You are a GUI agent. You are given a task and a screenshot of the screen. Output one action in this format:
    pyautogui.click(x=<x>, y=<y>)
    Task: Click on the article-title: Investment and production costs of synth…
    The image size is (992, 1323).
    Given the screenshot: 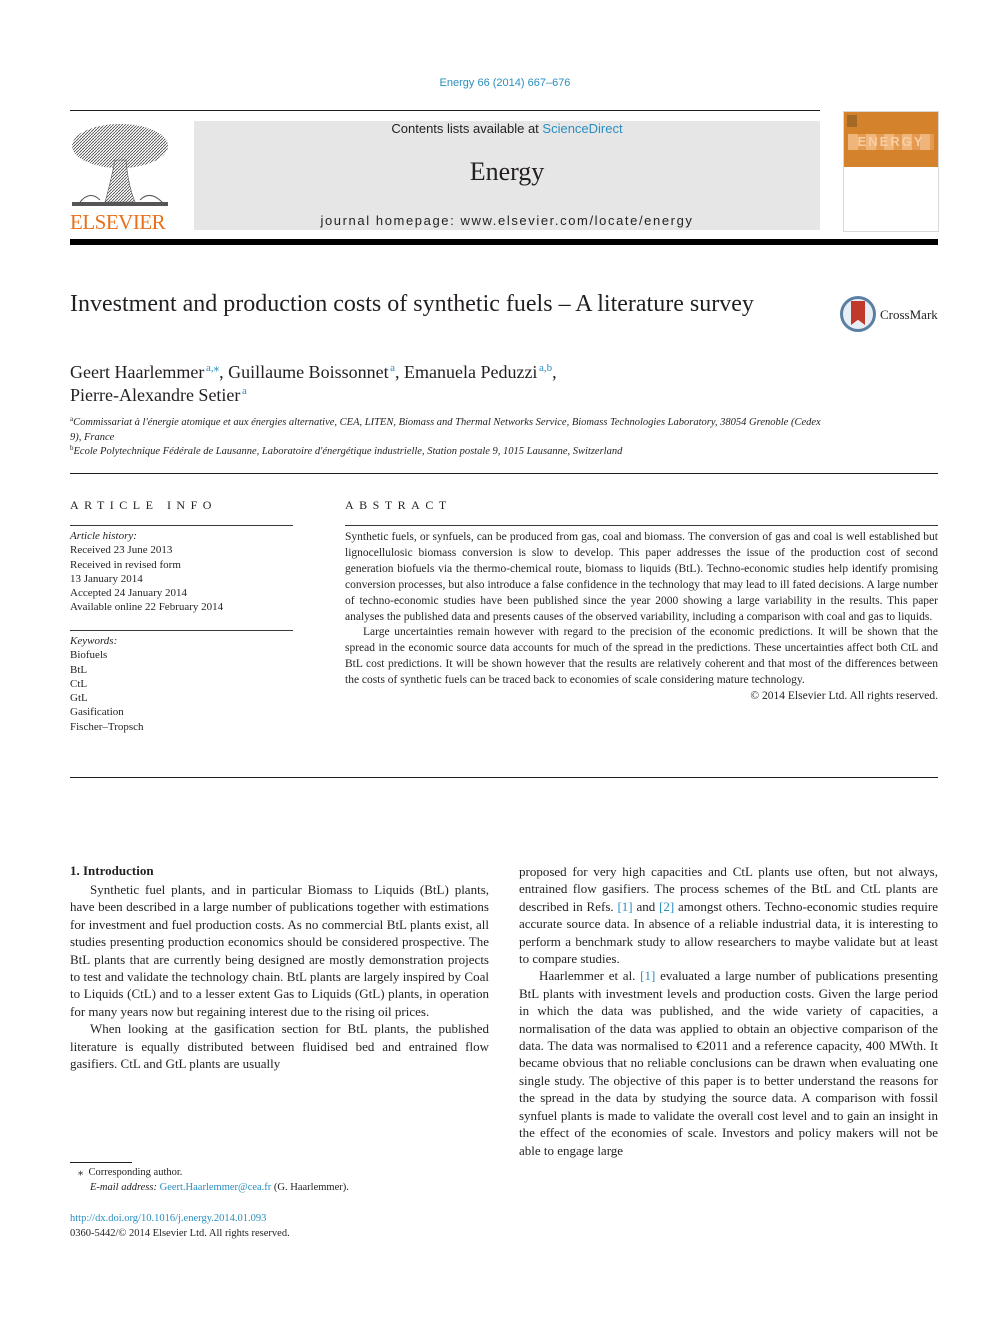 What is the action you would take?
    pyautogui.click(x=412, y=304)
    